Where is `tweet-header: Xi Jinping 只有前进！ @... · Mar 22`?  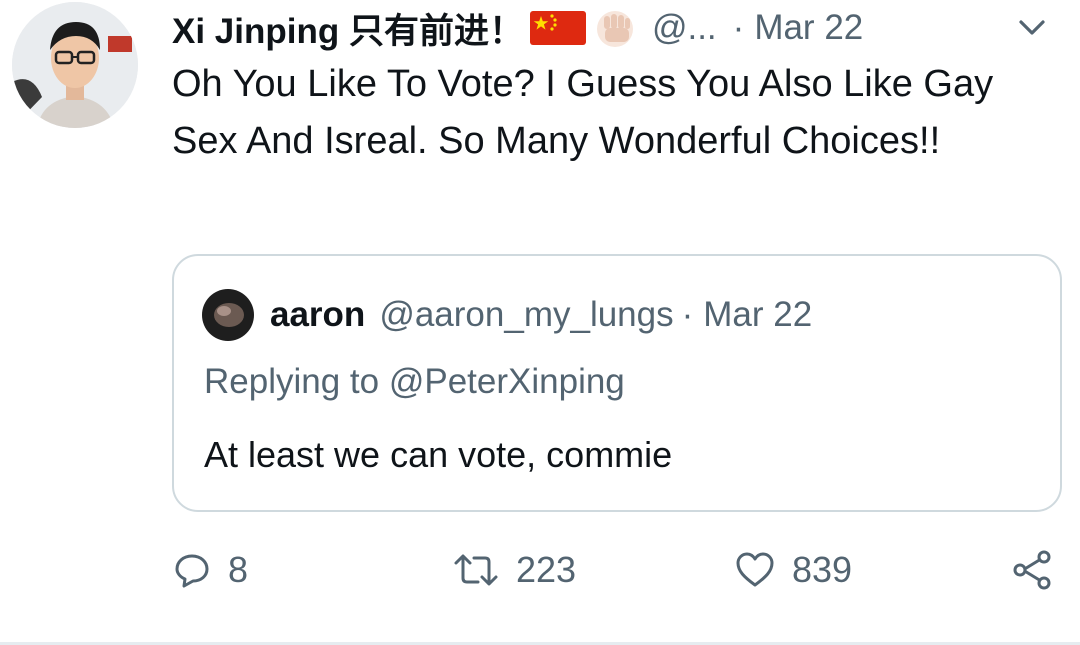 tweet-header: Xi Jinping 只有前进！ @... · Mar 22 is located at coordinates (616, 29).